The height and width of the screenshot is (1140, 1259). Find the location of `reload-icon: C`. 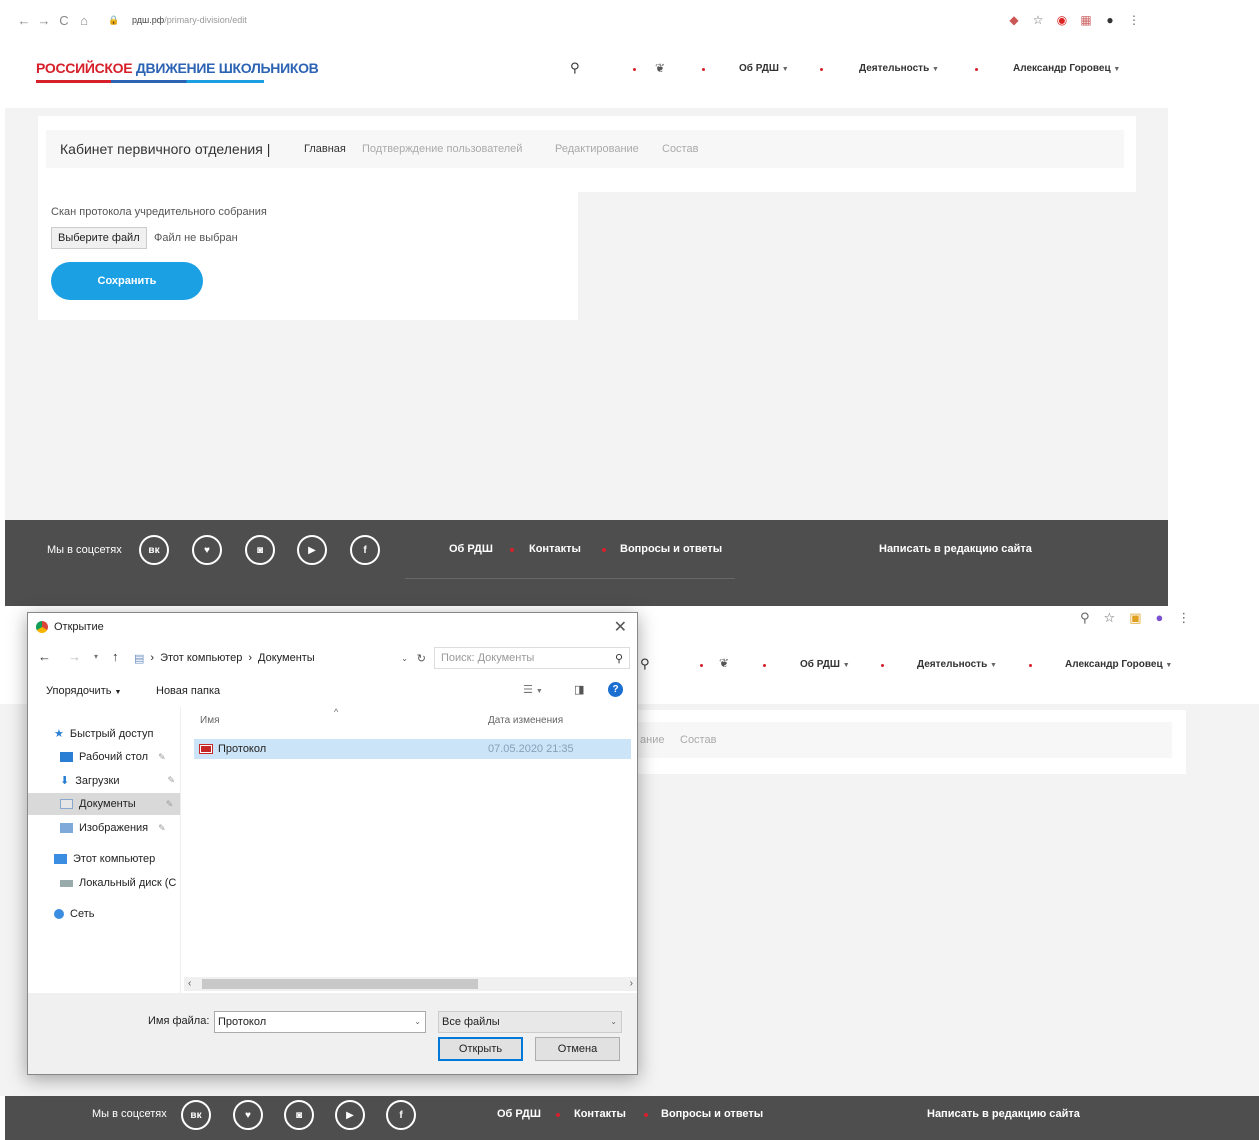

reload-icon: C is located at coordinates (64, 20).